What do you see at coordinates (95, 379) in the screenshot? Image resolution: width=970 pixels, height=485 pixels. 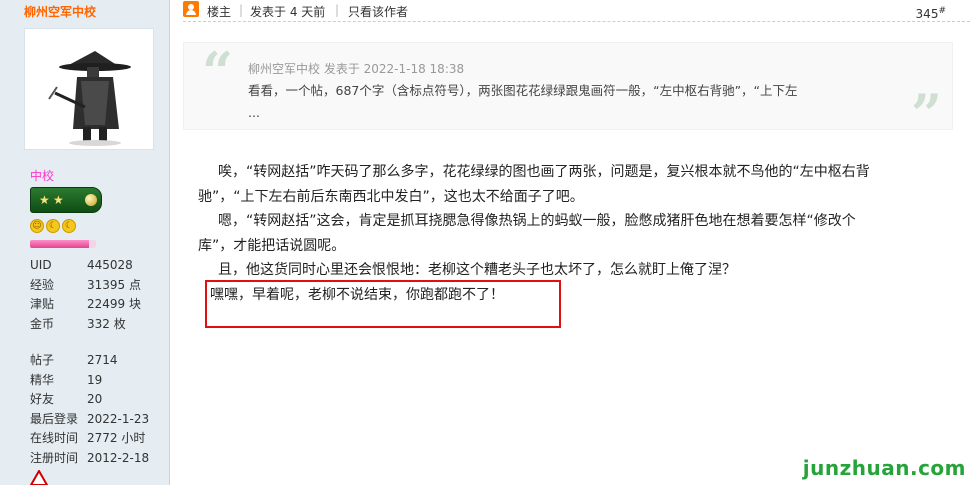 I see `stat-value: 19` at bounding box center [95, 379].